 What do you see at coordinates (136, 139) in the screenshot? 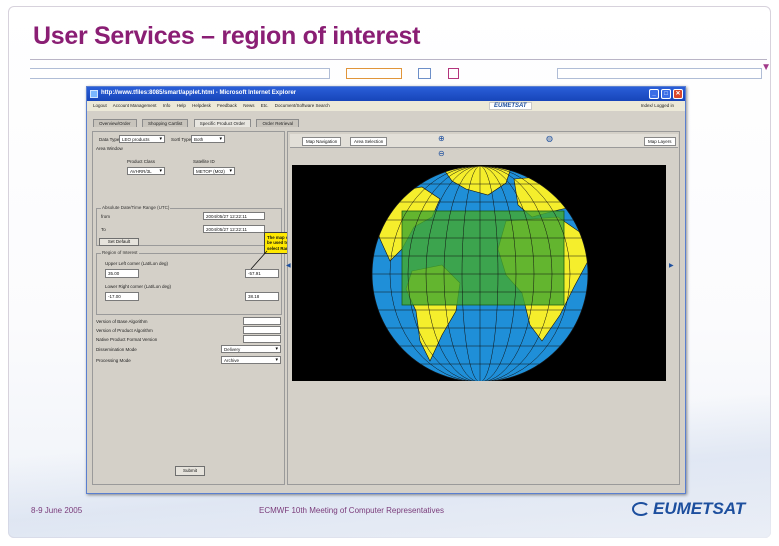
I see `data-type-value: LEO products` at bounding box center [136, 139].